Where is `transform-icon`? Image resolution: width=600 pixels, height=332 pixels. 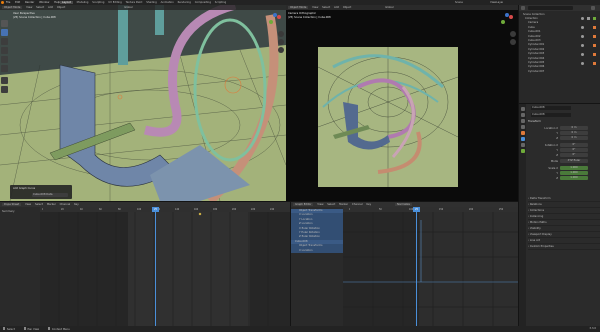 transform-icon is located at coordinates (4, 68).